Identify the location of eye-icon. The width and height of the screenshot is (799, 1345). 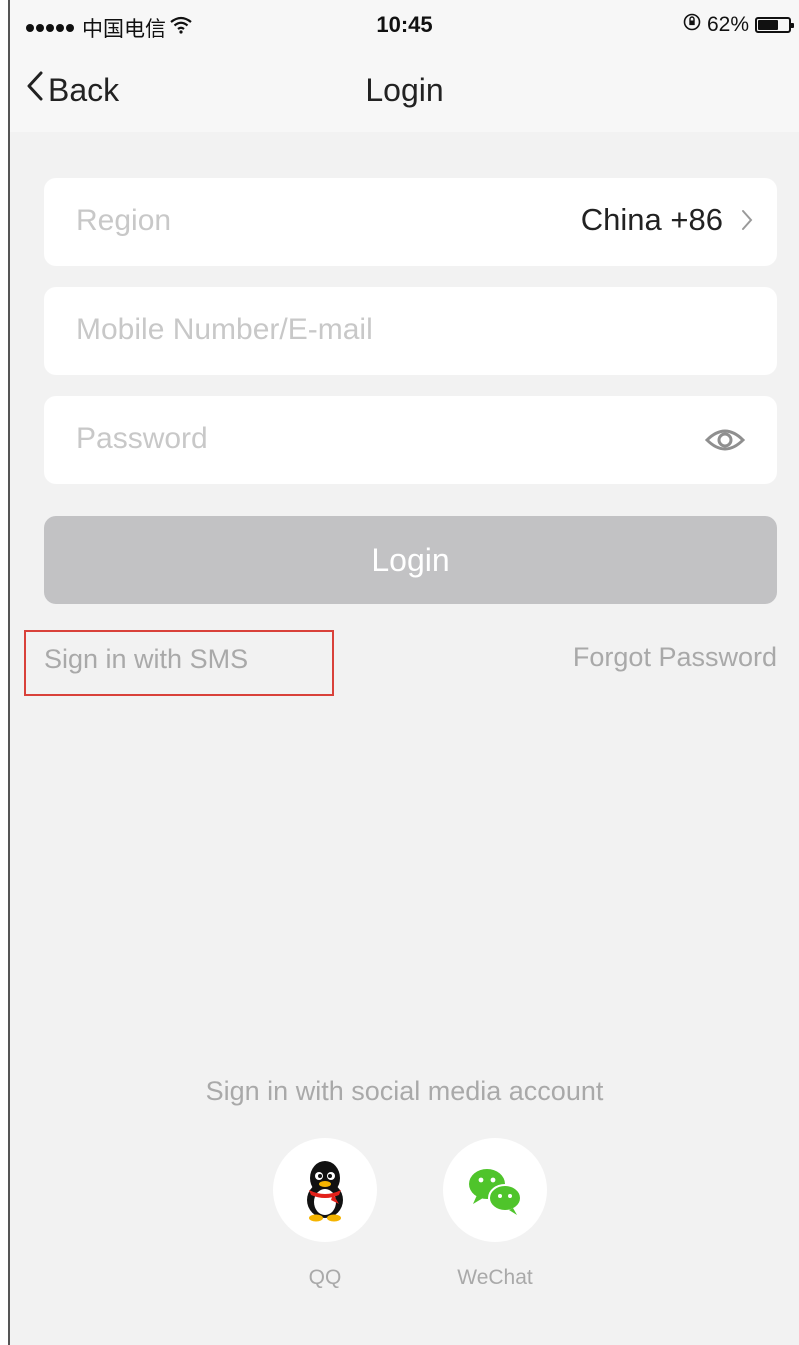
(725, 442).